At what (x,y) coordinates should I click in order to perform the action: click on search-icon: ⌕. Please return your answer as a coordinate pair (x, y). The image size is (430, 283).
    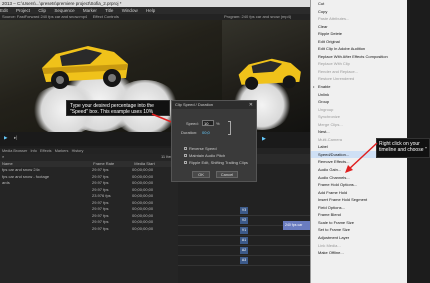
    Looking at the image, I should click on (3, 156).